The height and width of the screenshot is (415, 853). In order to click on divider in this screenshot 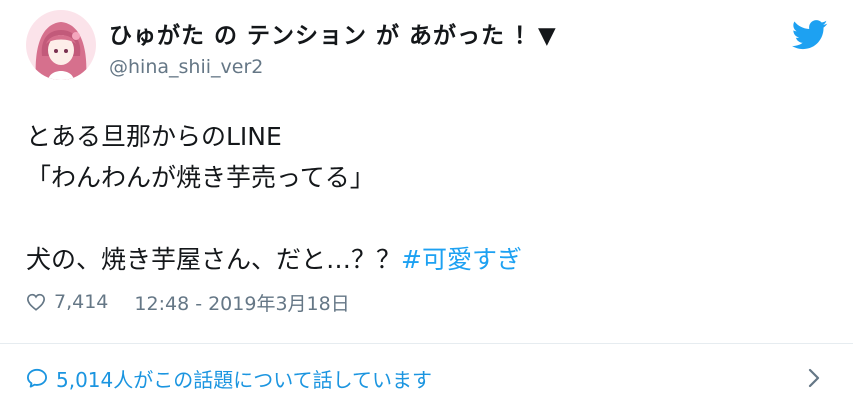, I will do `click(426, 343)`.